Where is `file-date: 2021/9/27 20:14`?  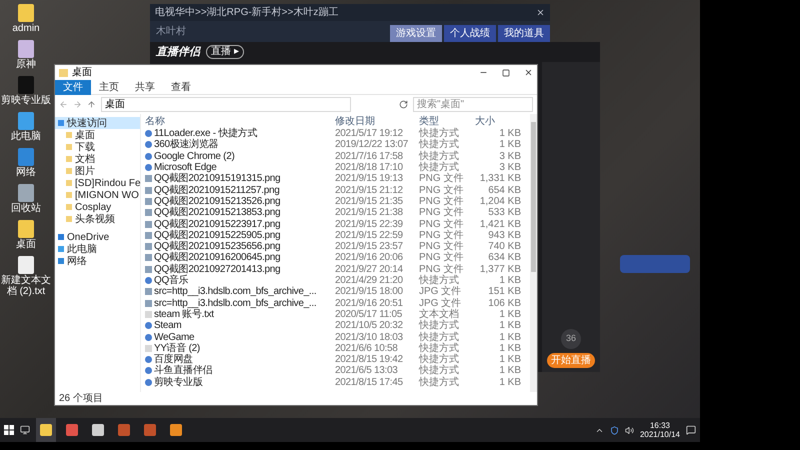 file-date: 2021/9/27 20:14 is located at coordinates (369, 269).